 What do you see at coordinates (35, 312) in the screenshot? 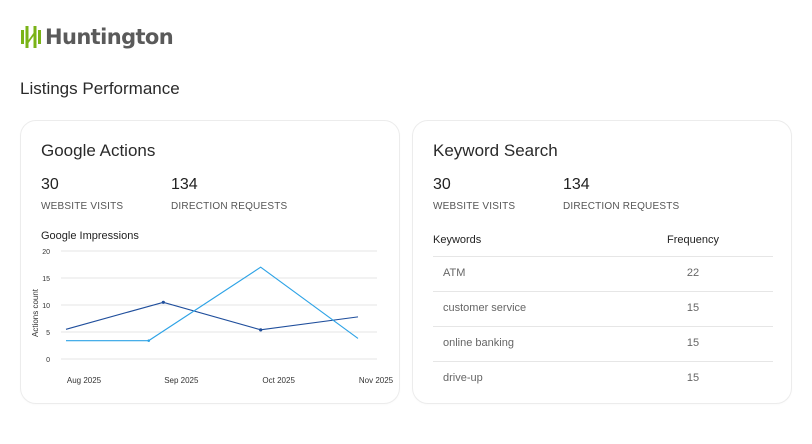
I see `y-axis-label: Actions count` at bounding box center [35, 312].